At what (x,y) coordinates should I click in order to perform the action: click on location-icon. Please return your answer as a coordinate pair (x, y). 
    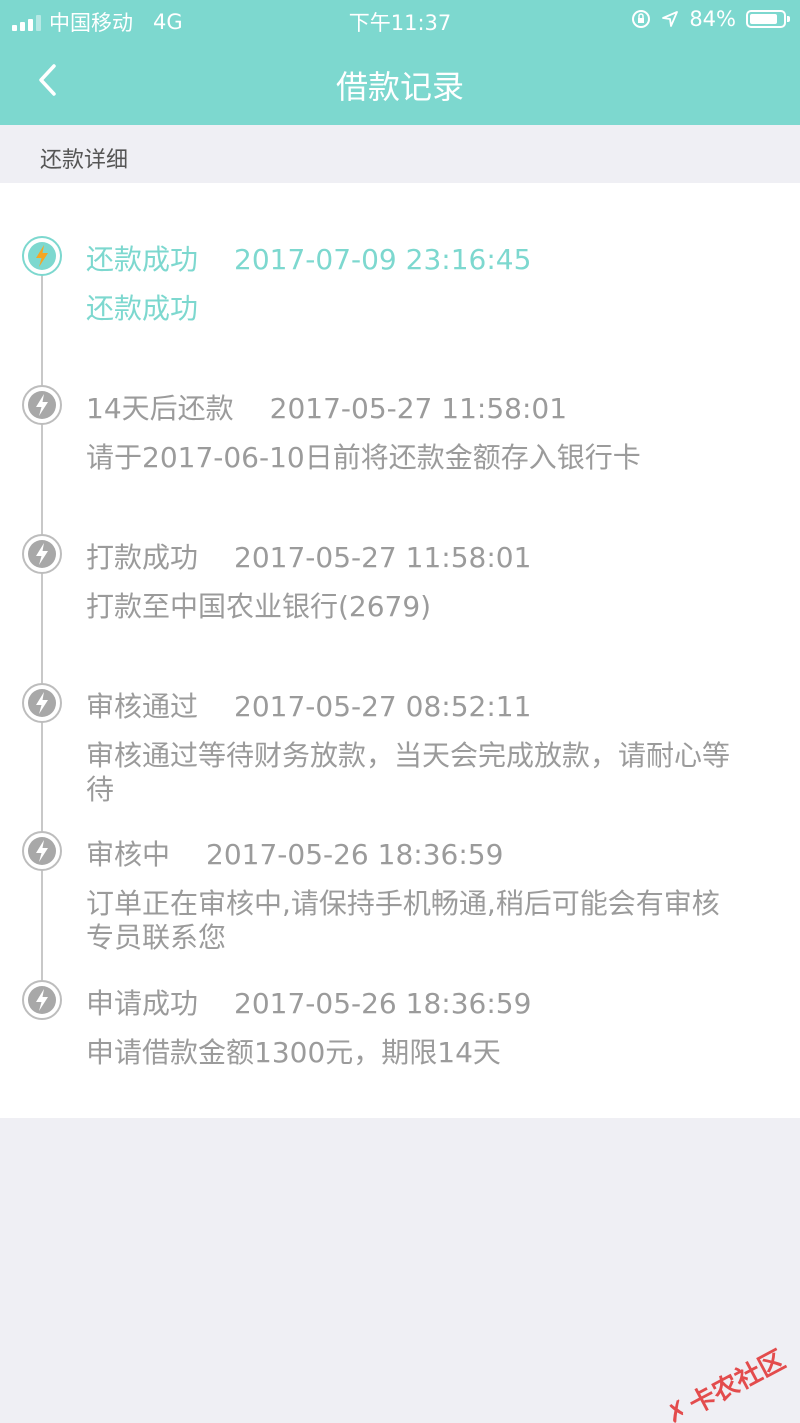
    Looking at the image, I should click on (670, 19).